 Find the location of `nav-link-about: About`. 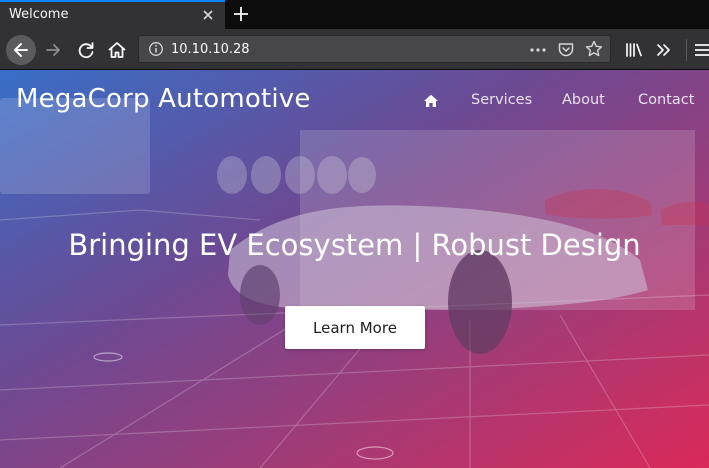

nav-link-about: About is located at coordinates (583, 100).